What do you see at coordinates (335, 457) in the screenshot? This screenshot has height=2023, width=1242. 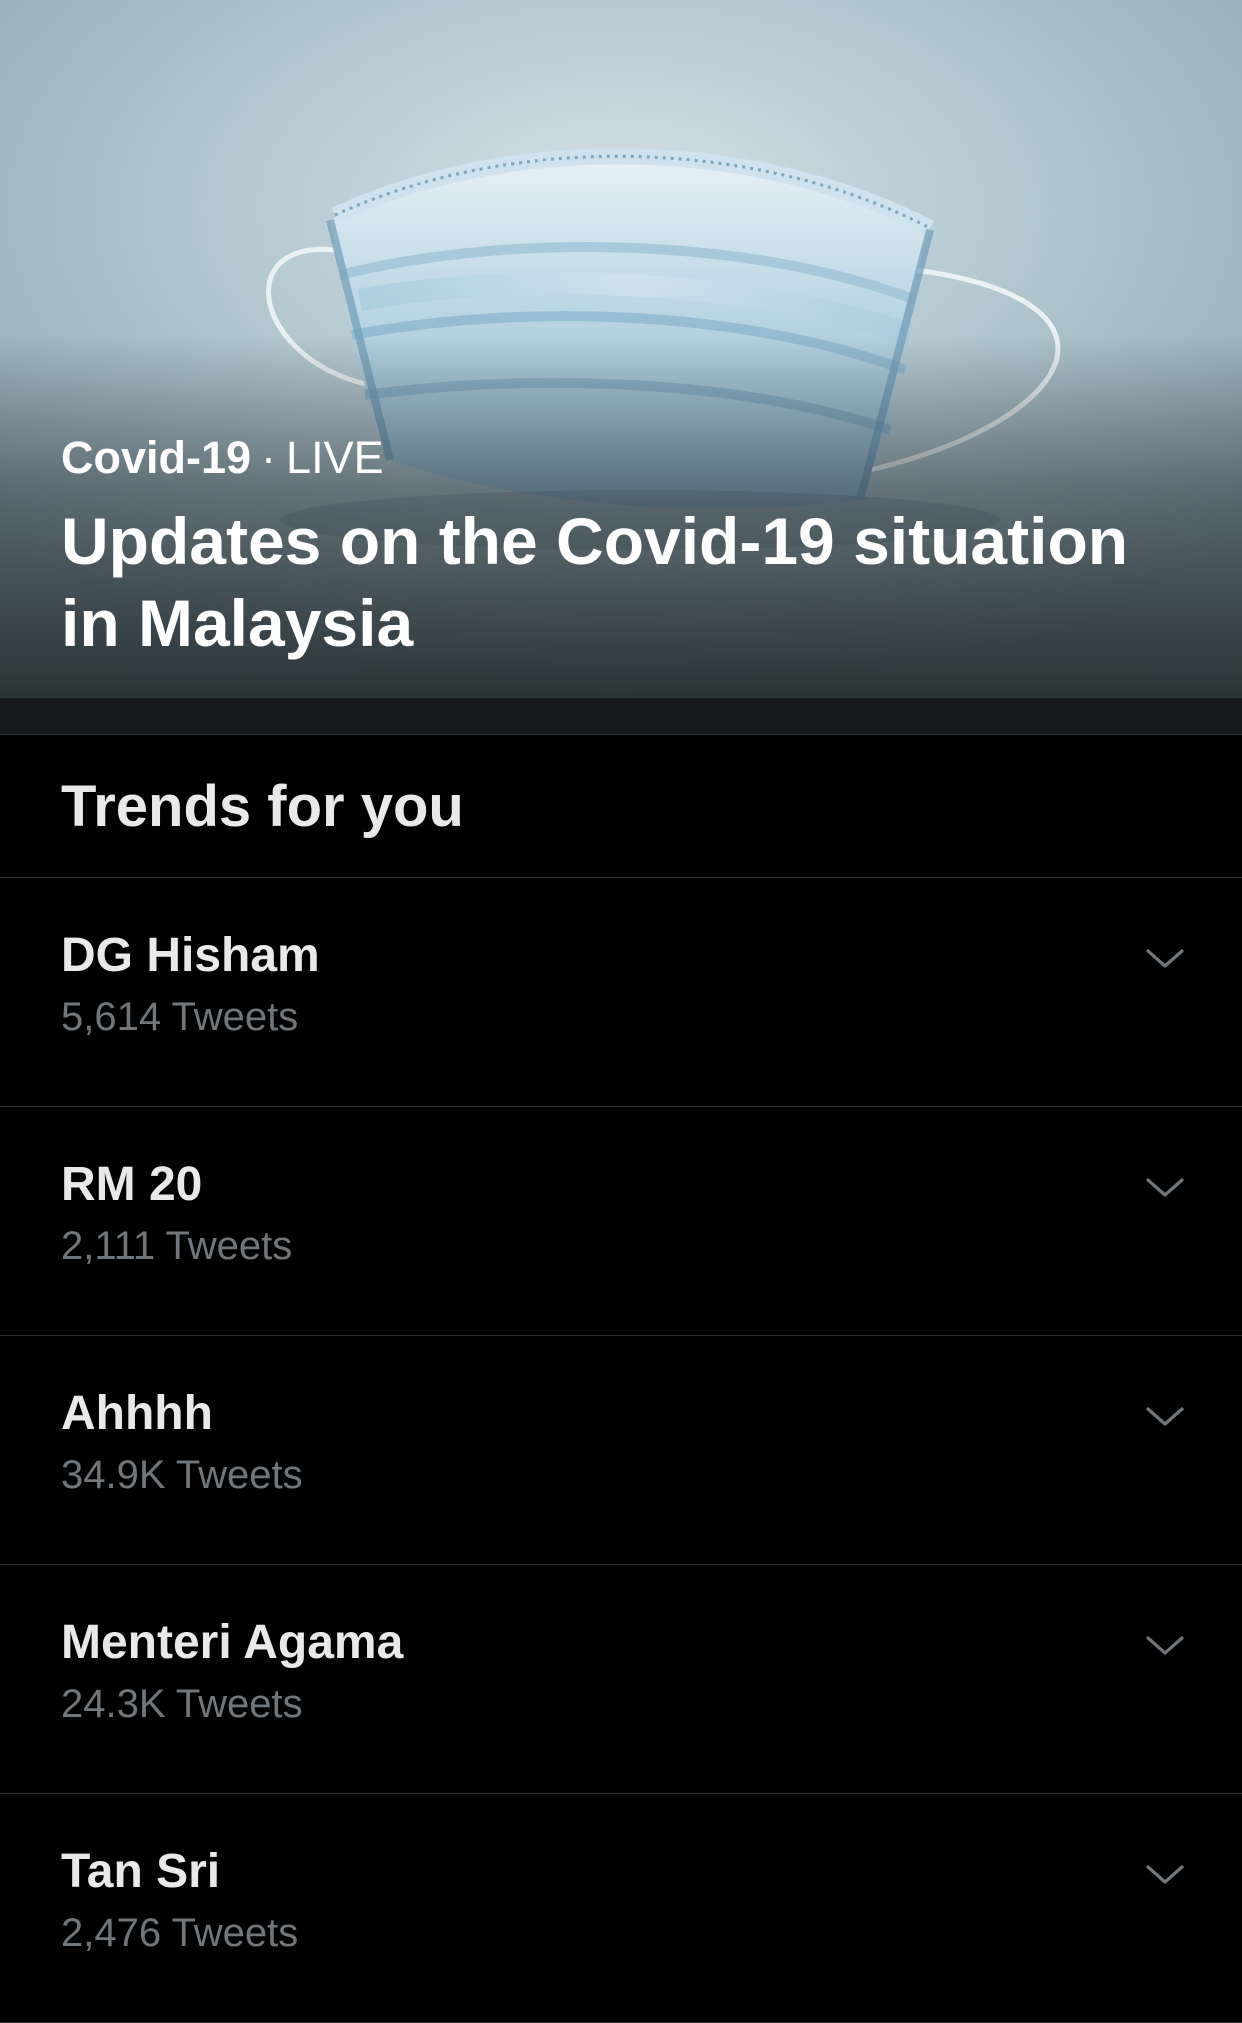 I see `event-live-status: LIVE` at bounding box center [335, 457].